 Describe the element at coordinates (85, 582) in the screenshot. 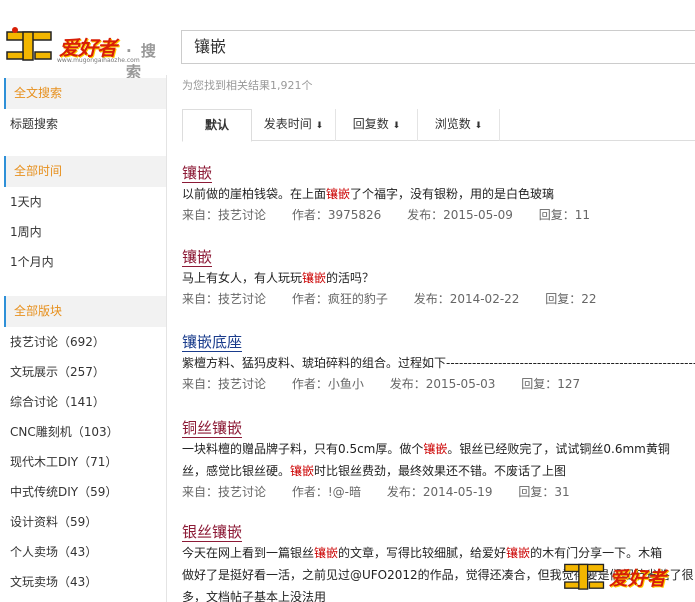

I see `sidebar-item-forum: 文玩卖场（43）` at that location.